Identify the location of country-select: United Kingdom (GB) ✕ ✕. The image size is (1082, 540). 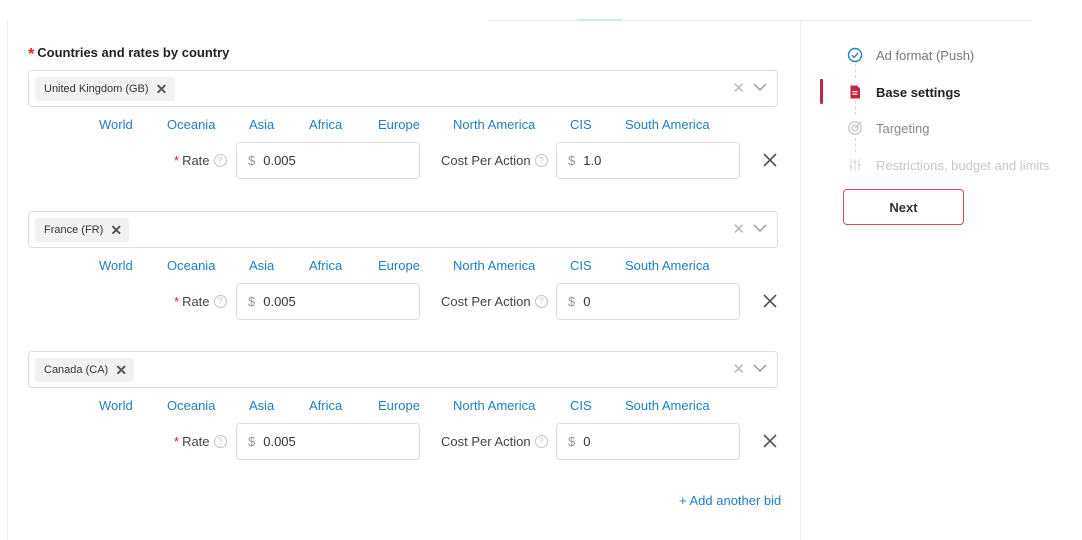
(403, 88).